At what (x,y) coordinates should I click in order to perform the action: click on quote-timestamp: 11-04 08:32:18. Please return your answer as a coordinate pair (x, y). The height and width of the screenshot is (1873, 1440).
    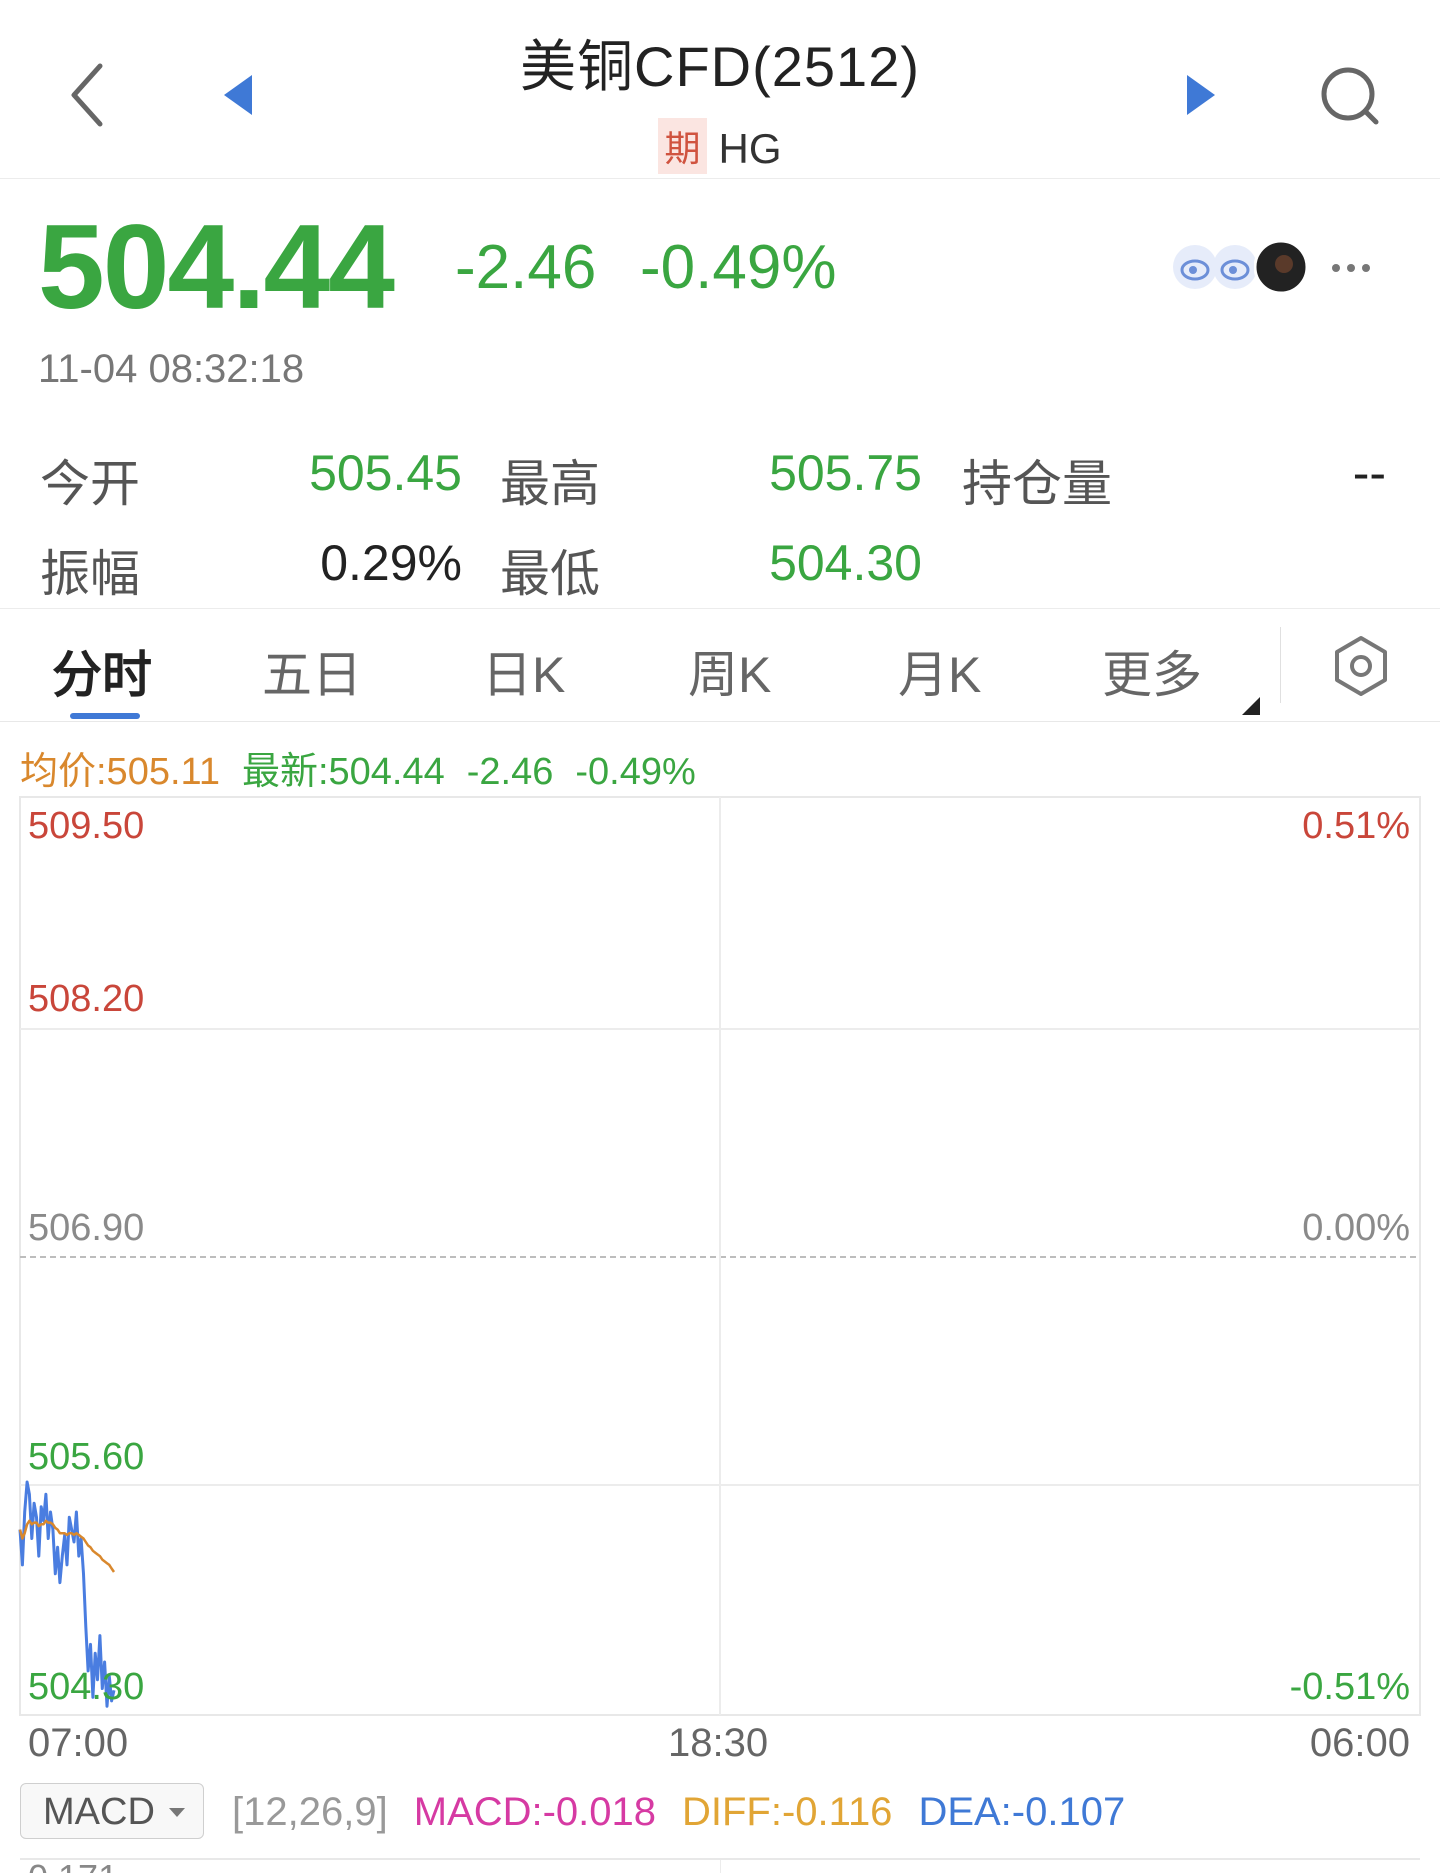
    Looking at the image, I should click on (171, 369).